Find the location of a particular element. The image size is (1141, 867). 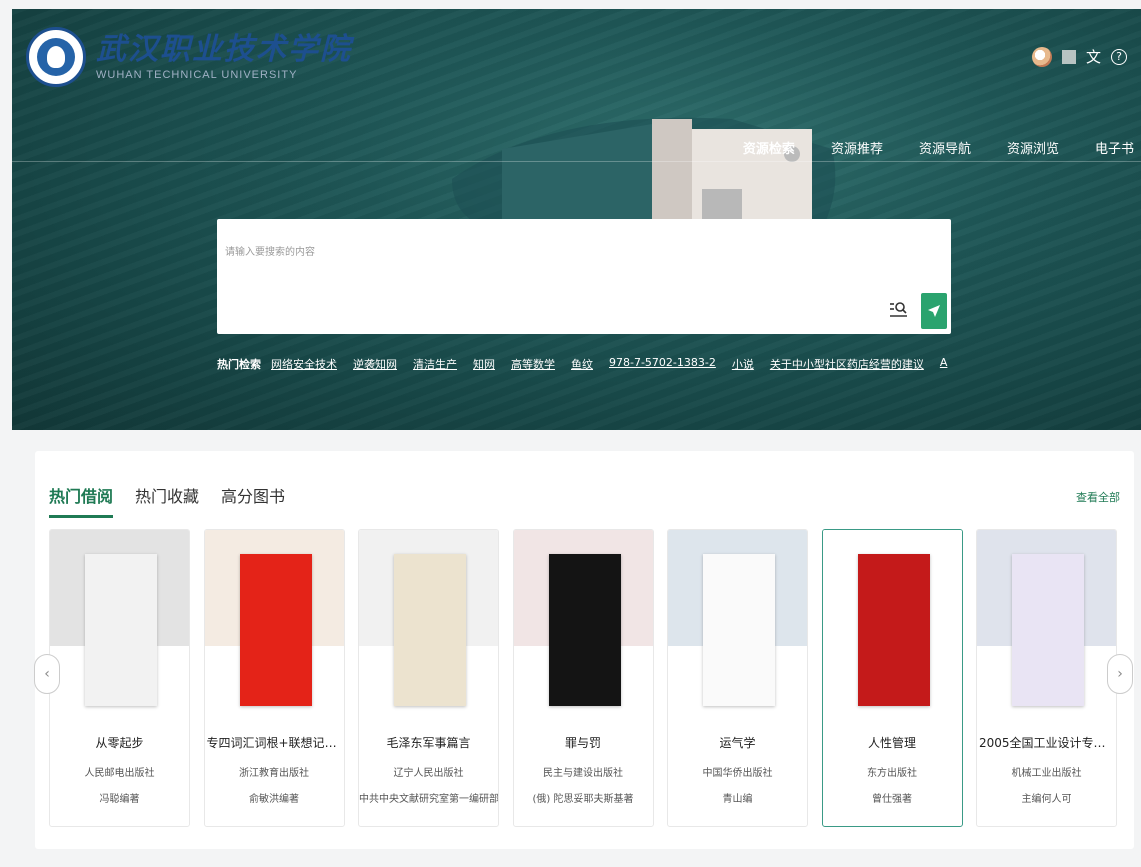

help-icon: ? is located at coordinates (1119, 57).